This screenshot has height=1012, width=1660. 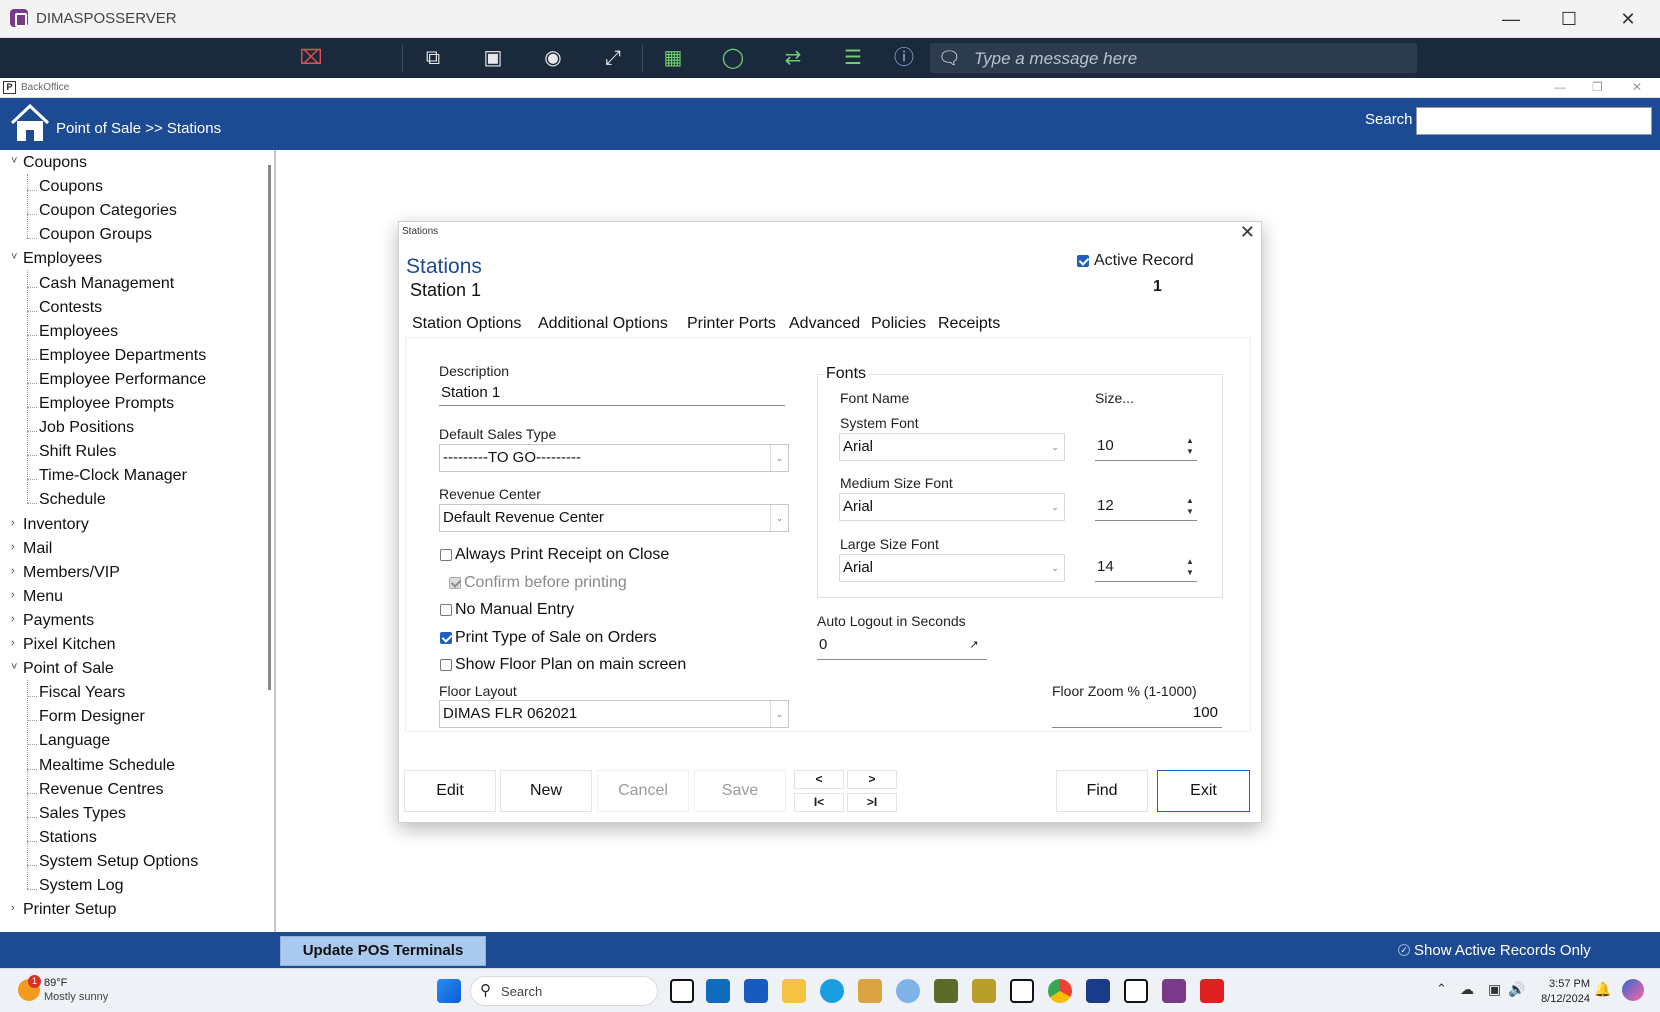 What do you see at coordinates (65, 573) in the screenshot?
I see `sidebar-group: › Members/VIP` at bounding box center [65, 573].